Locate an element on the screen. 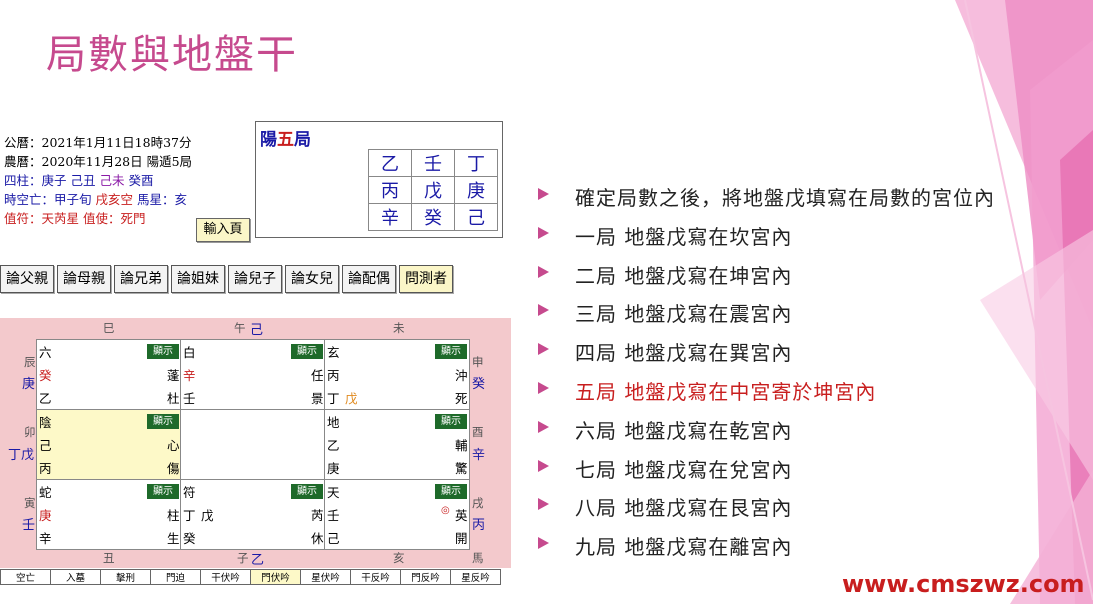 Image resolution: width=1093 pixels, height=604 pixels. info-lunar: 農曆：2020年11月28日 陽遁5局 is located at coordinates (98, 161).